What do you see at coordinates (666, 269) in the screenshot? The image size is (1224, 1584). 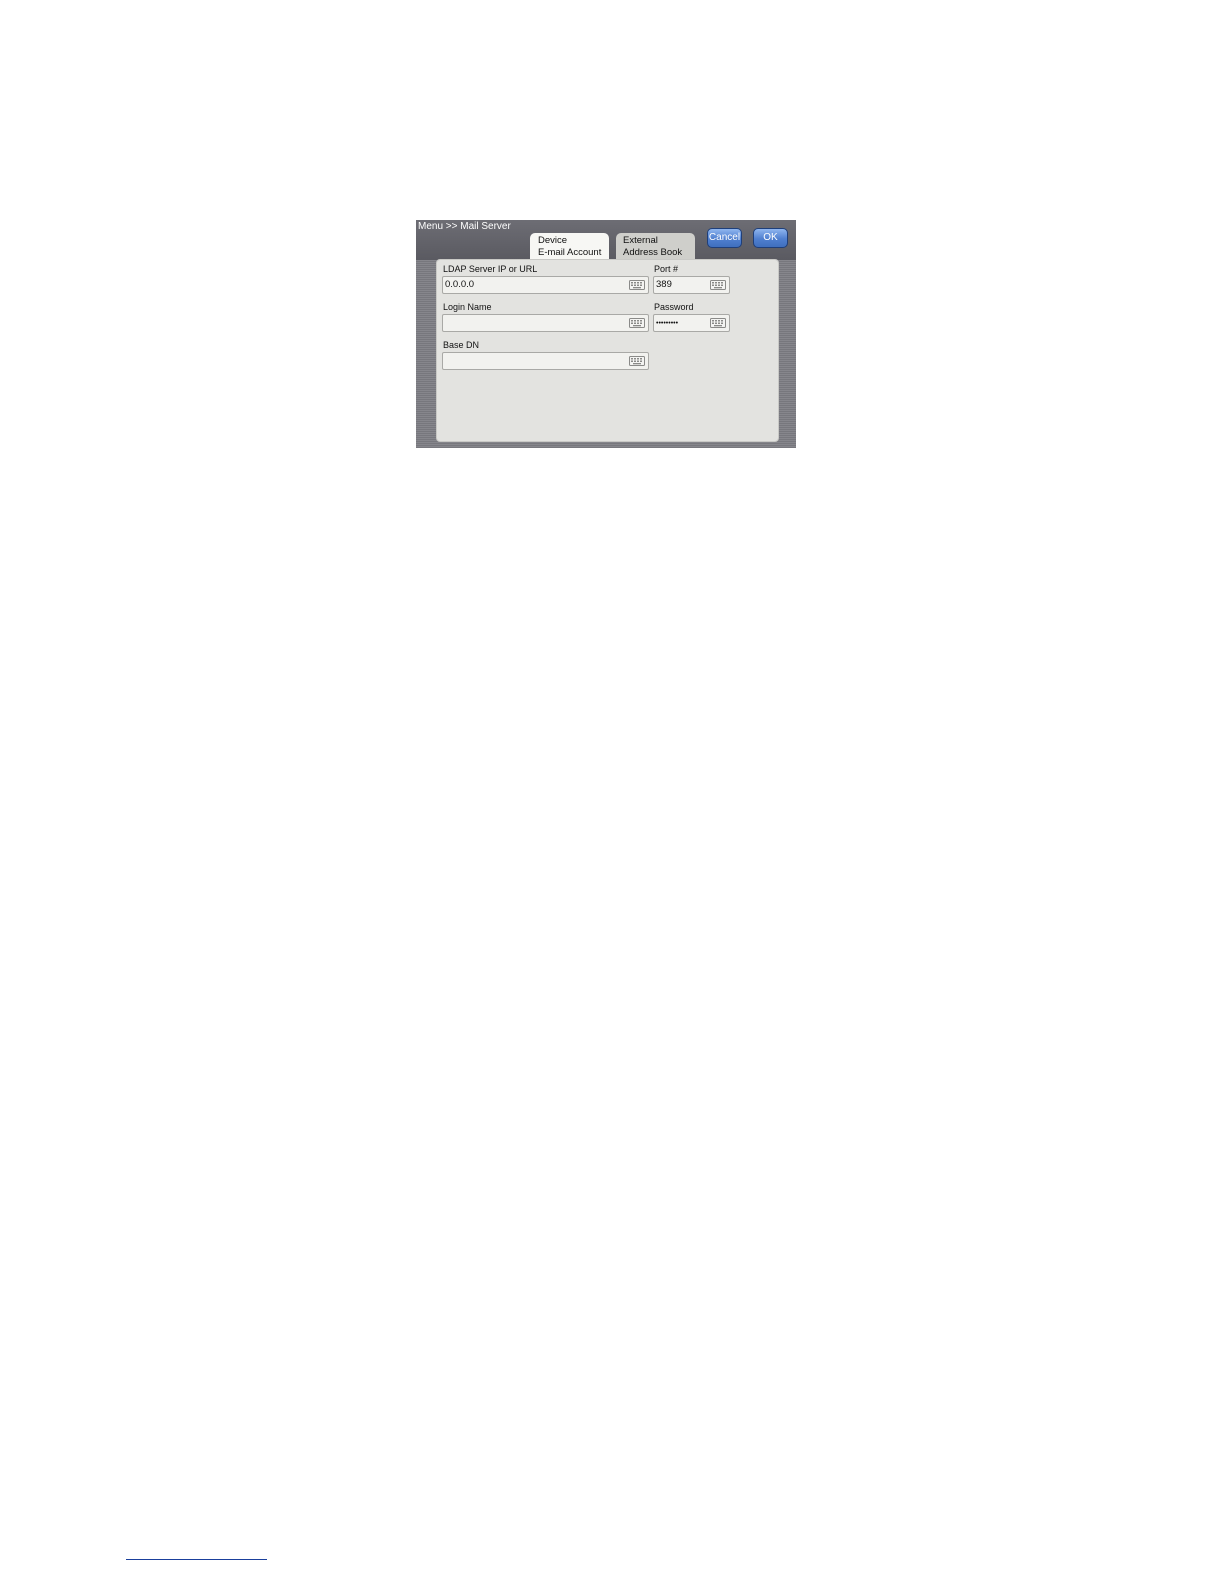 I see `port-label: Port #` at bounding box center [666, 269].